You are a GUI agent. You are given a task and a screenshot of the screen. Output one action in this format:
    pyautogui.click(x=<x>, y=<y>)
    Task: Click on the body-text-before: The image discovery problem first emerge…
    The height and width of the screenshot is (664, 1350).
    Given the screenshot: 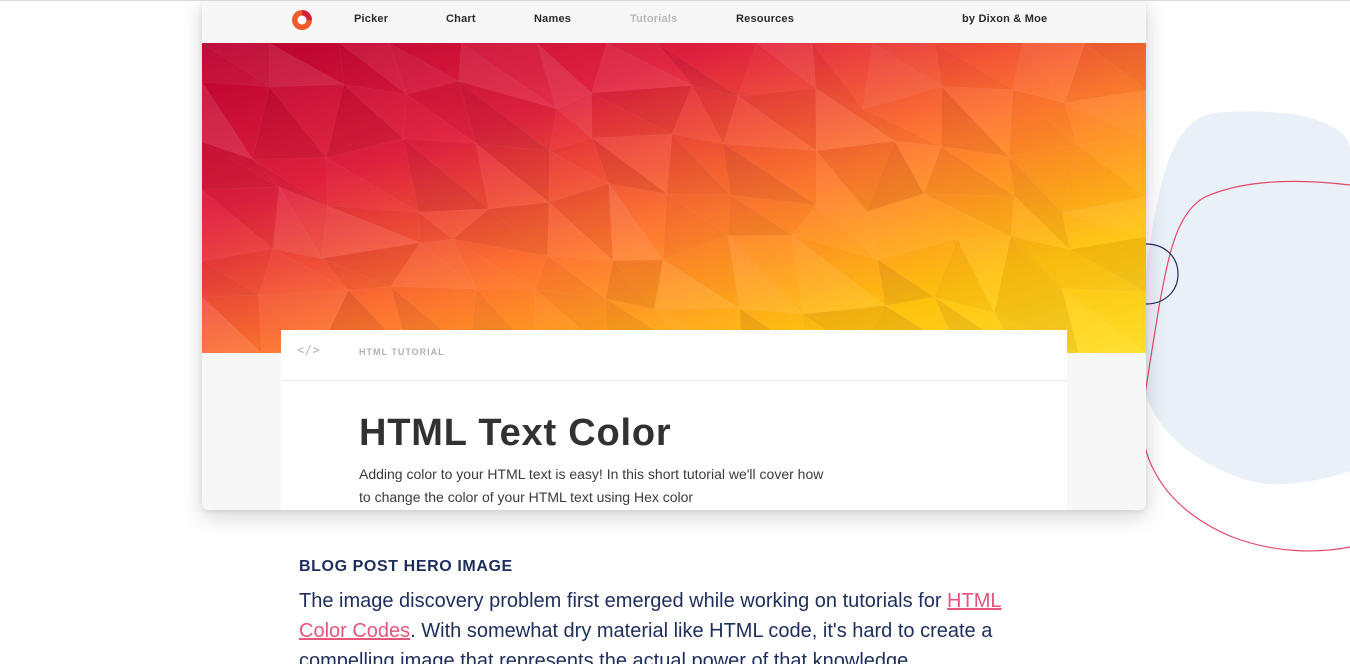 What is the action you would take?
    pyautogui.click(x=623, y=601)
    